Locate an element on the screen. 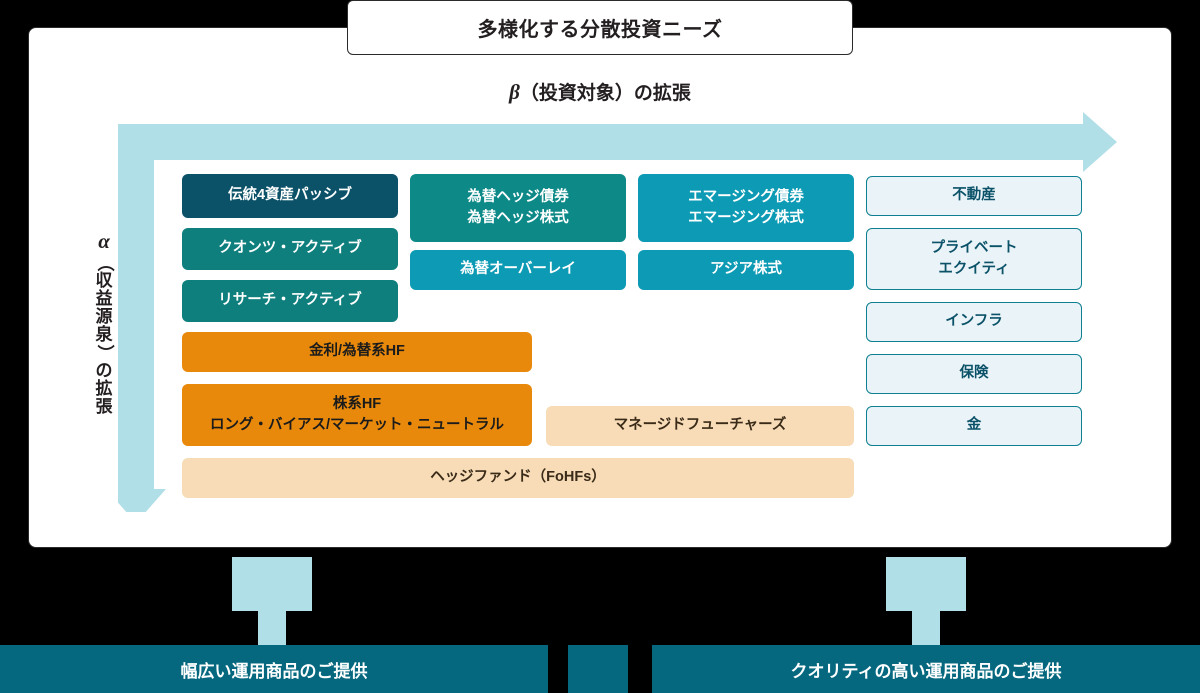 Image resolution: width=1200 pixels, height=693 pixels. alpha-axis-label: α （ 収 益 源 泉 ） の 拡 張 is located at coordinates (104, 322).